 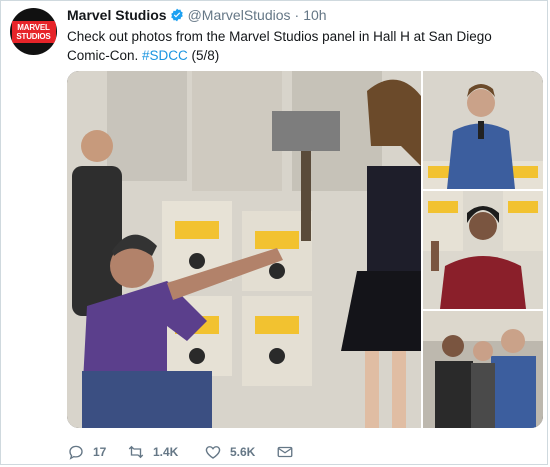 I want to click on reply-button: 17, so click(x=97, y=452).